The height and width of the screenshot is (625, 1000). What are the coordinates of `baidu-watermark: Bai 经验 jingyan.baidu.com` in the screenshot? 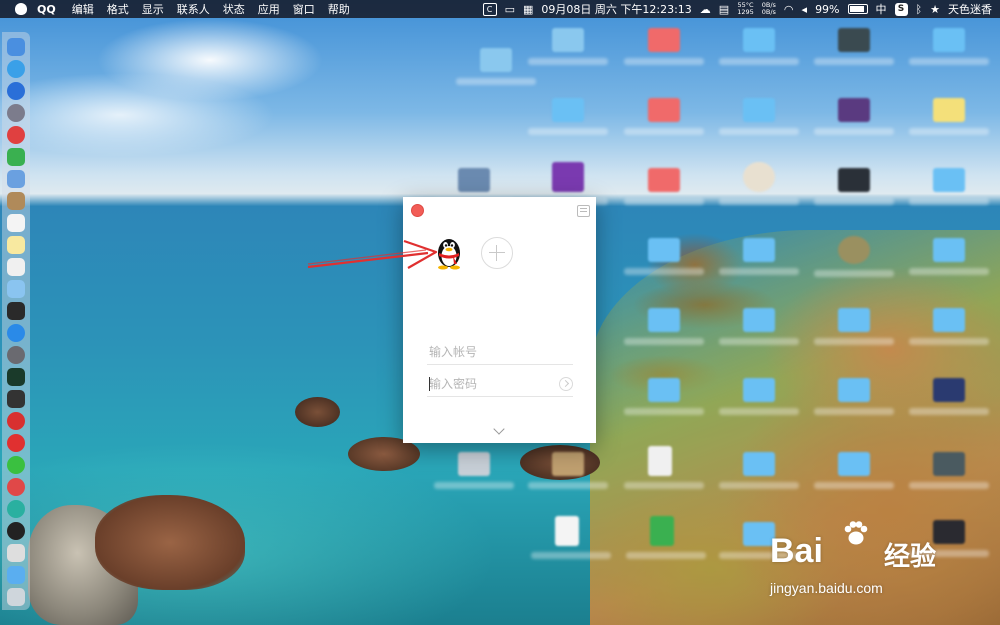 It's located at (862, 559).